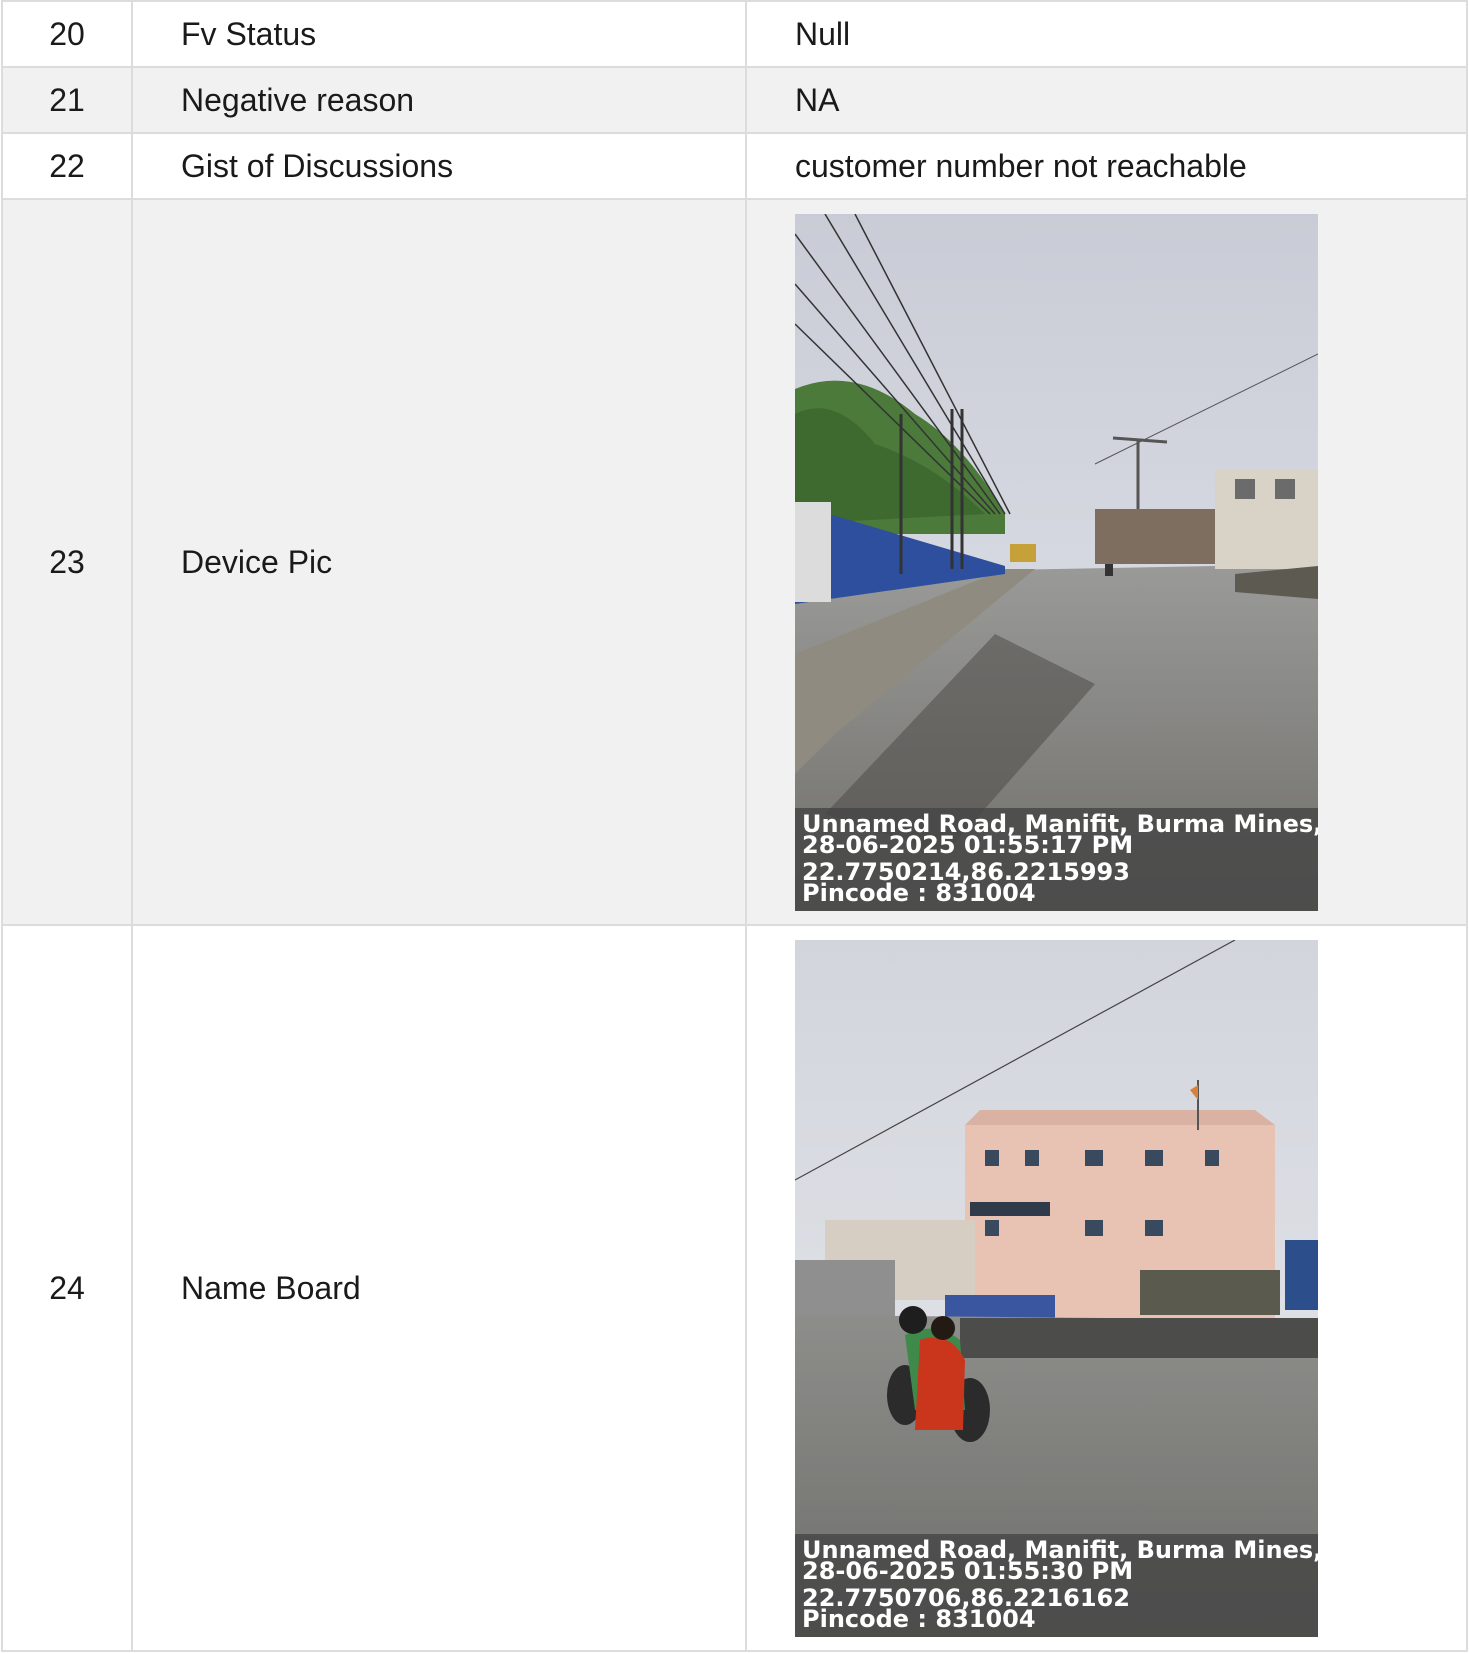  I want to click on row-number: 20, so click(67, 34).